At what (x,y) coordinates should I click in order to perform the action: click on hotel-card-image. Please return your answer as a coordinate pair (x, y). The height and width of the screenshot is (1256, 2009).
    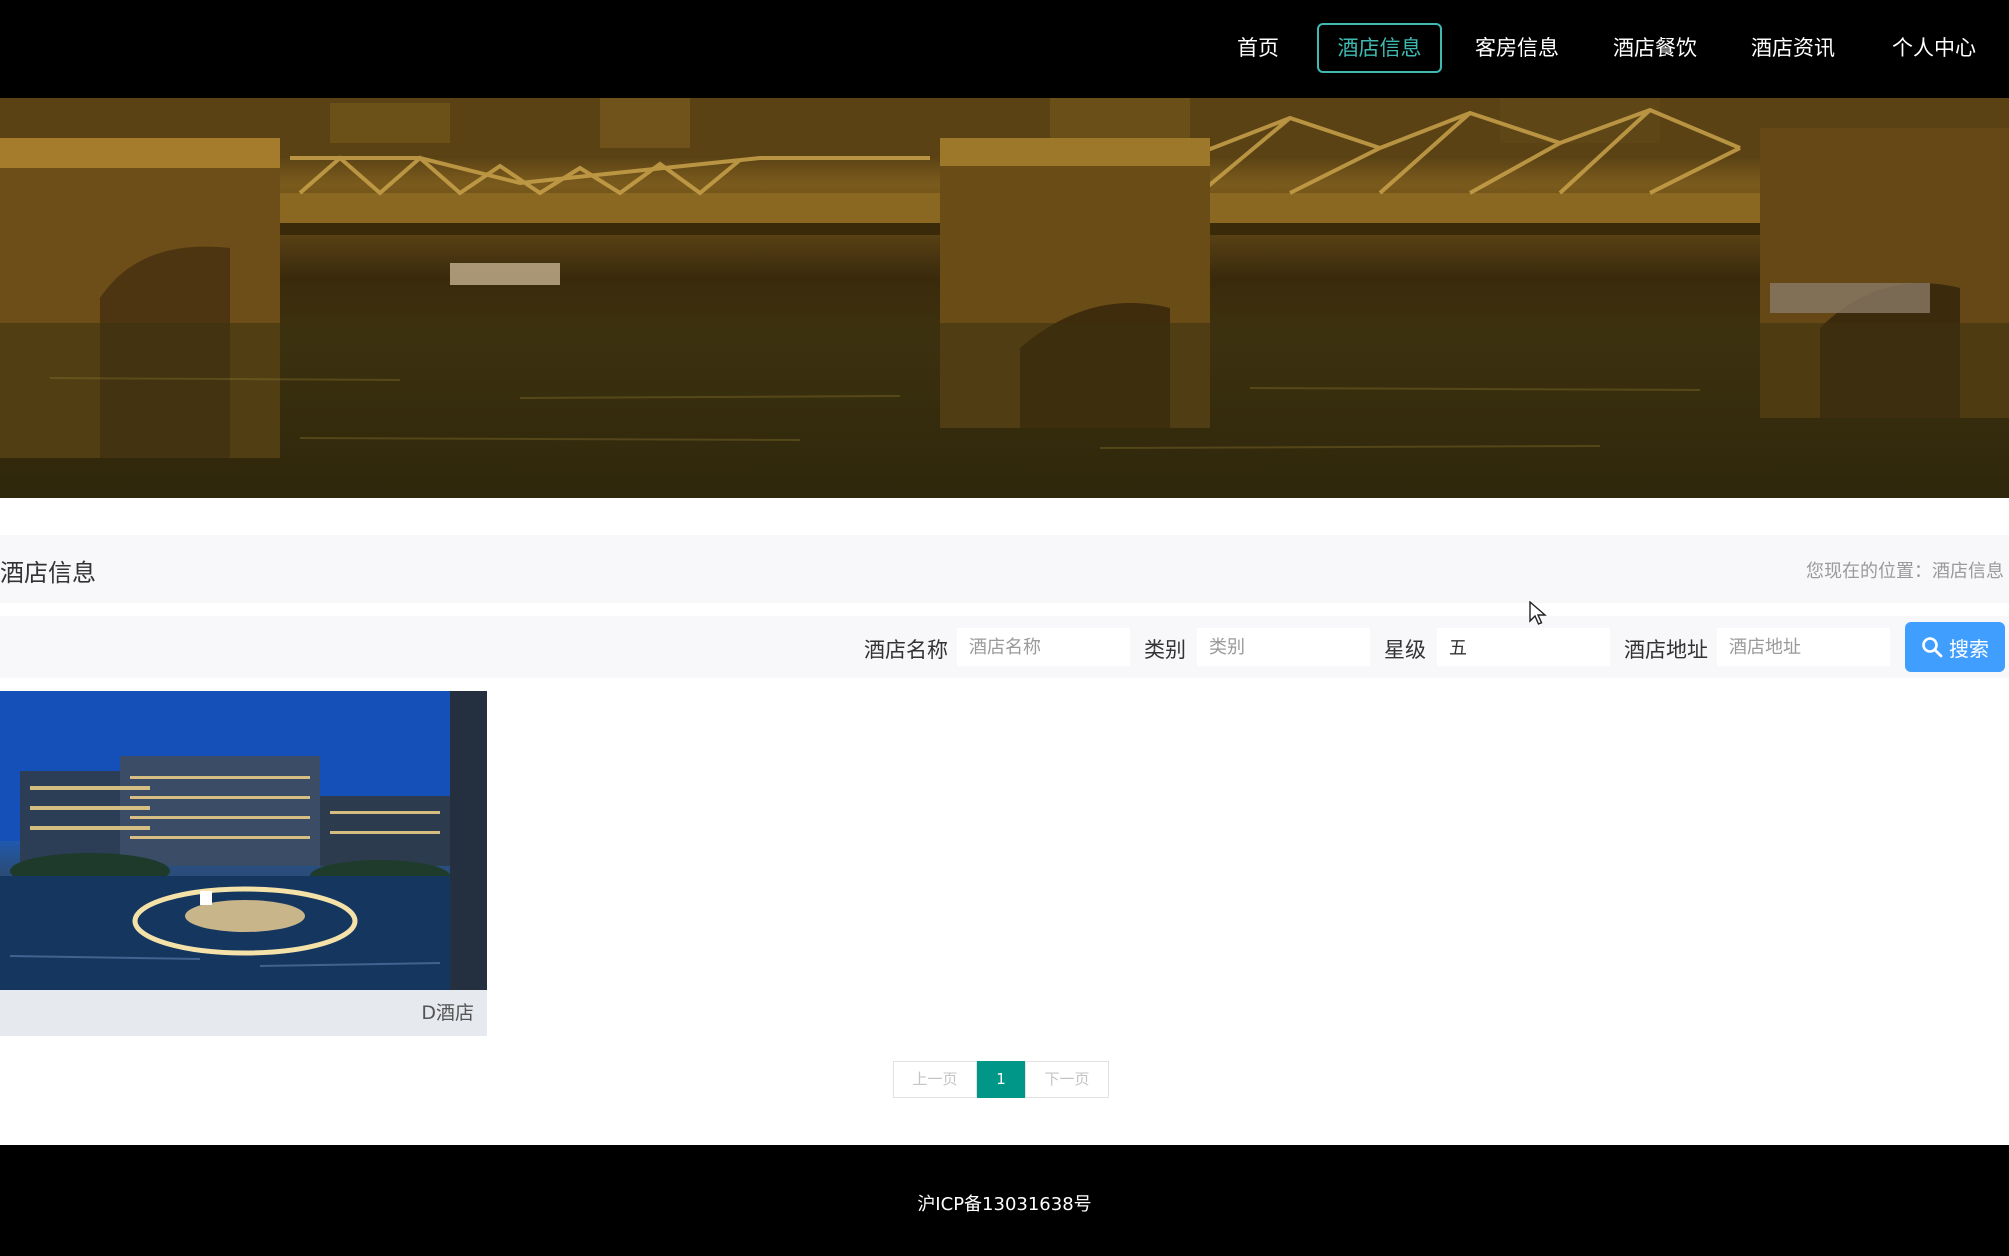
    Looking at the image, I should click on (243, 840).